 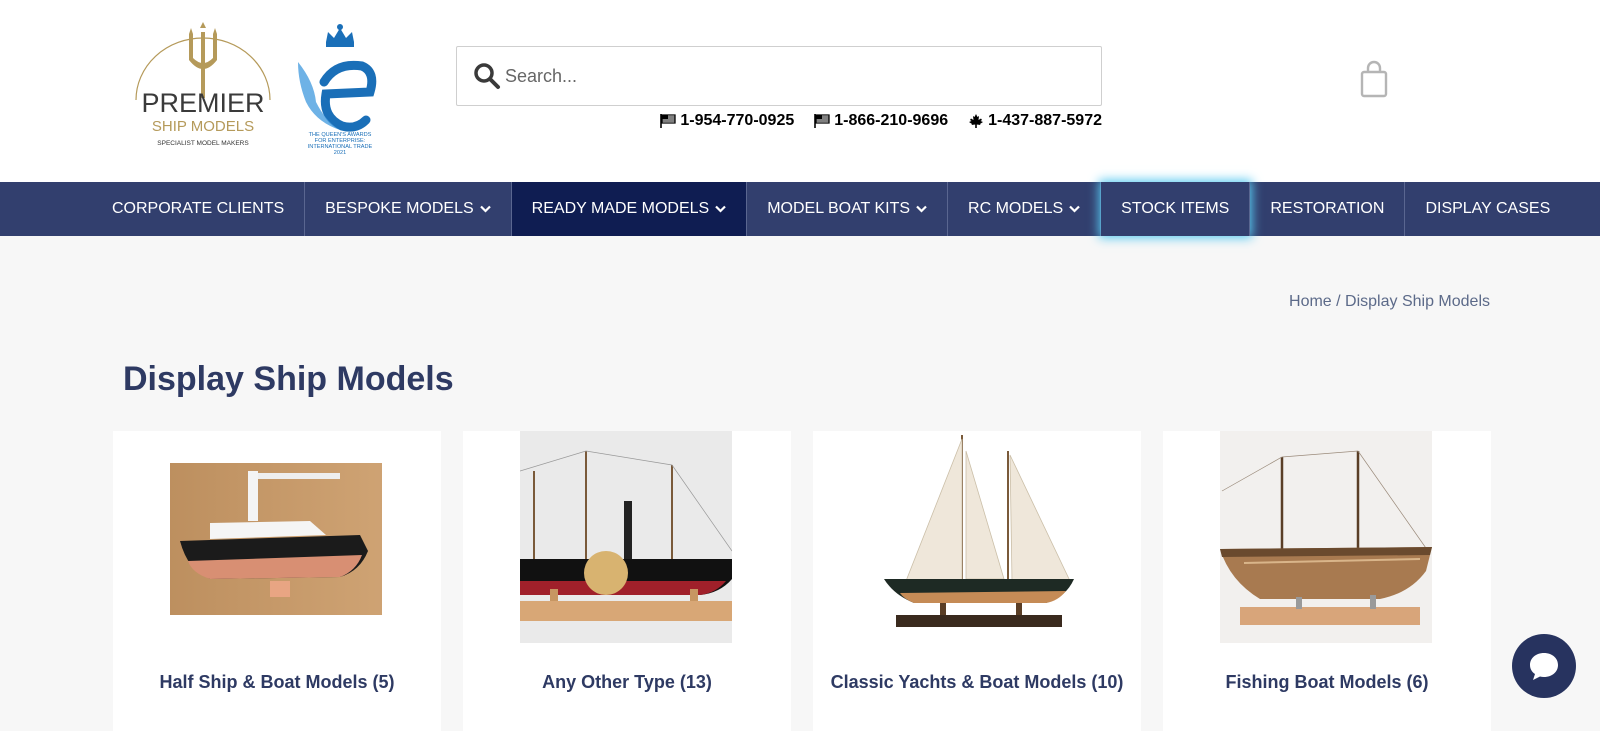 I want to click on phone-ca: 1-437-887-5972, so click(x=1035, y=121).